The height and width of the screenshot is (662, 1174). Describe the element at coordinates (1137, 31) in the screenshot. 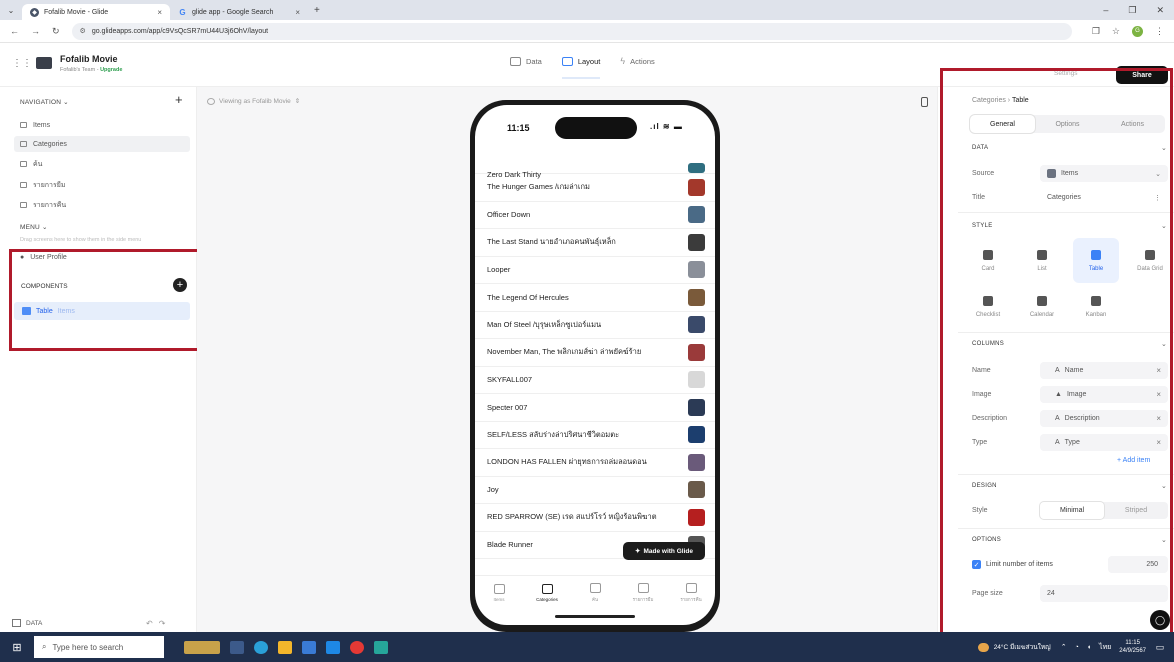

I see `profile-avatar: G` at that location.